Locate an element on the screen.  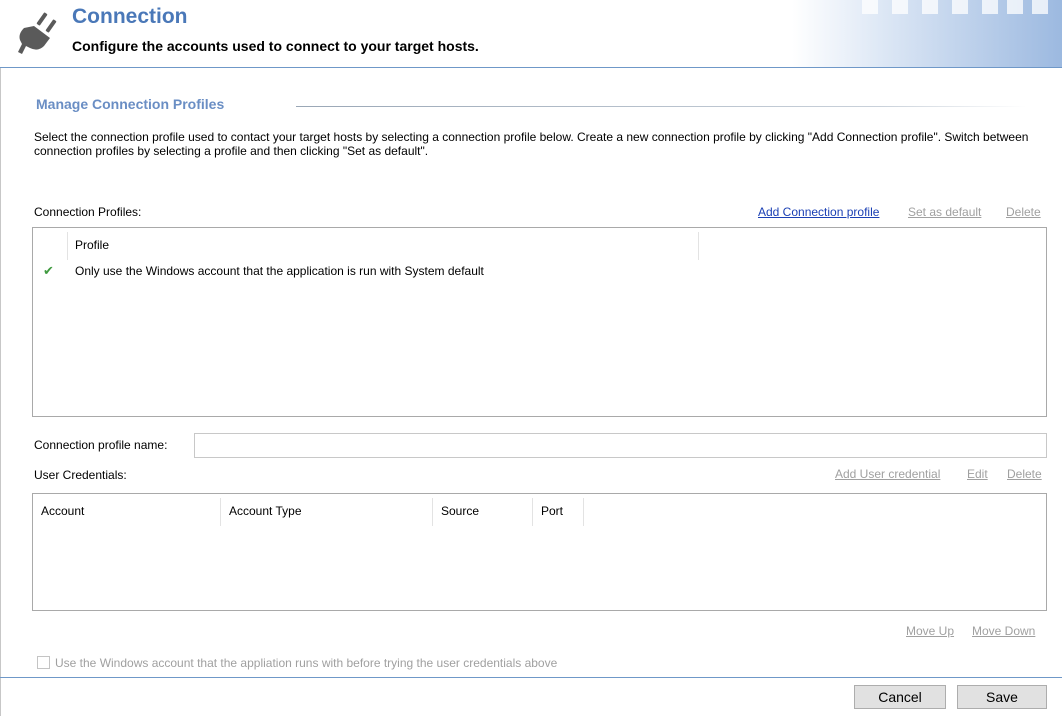
connection-profiles-label: Connection Profiles: is located at coordinates (88, 212).